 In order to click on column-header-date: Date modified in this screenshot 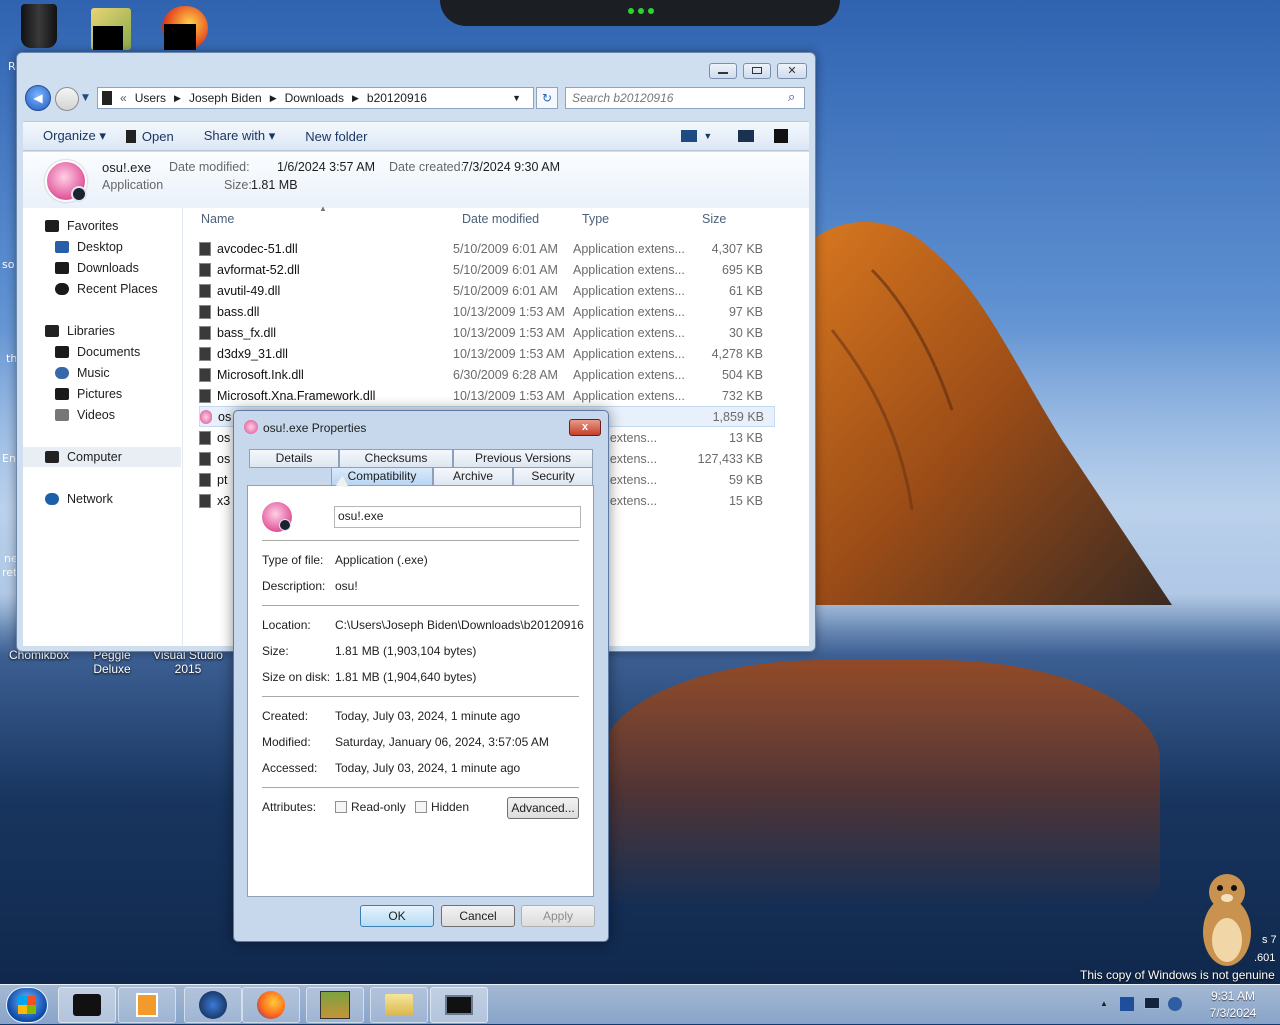, I will do `click(500, 219)`.